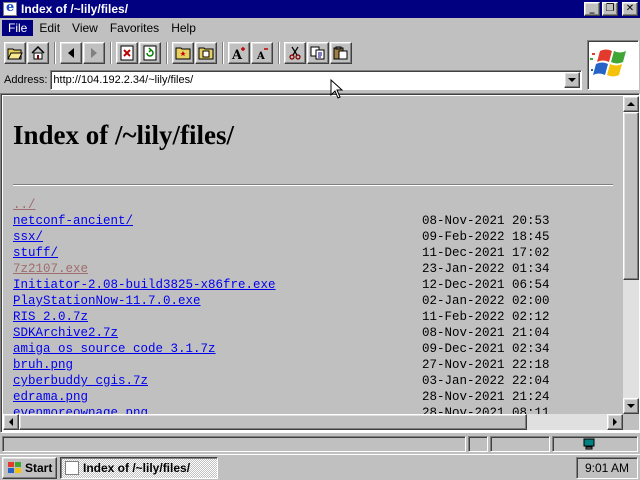 The width and height of the screenshot is (640, 480). Describe the element at coordinates (486, 285) in the screenshot. I see `file-date: 12-Dec-2021 06:54` at that location.